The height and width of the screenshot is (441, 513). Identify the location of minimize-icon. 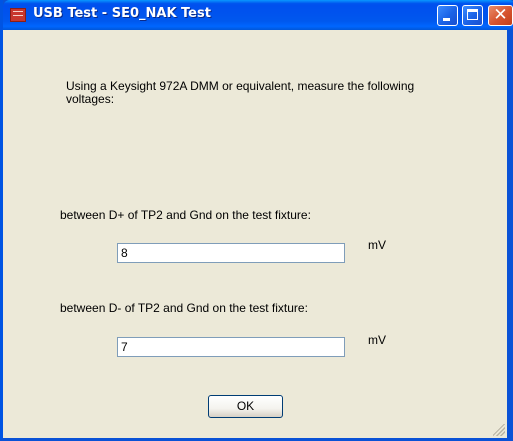
(446, 19).